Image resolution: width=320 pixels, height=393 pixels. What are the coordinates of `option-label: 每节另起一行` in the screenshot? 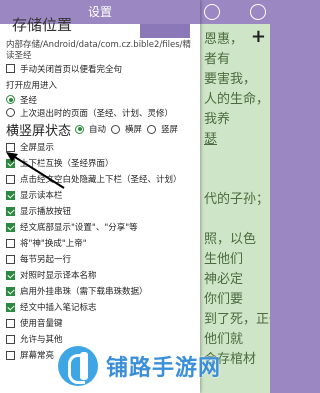 It's located at (46, 260).